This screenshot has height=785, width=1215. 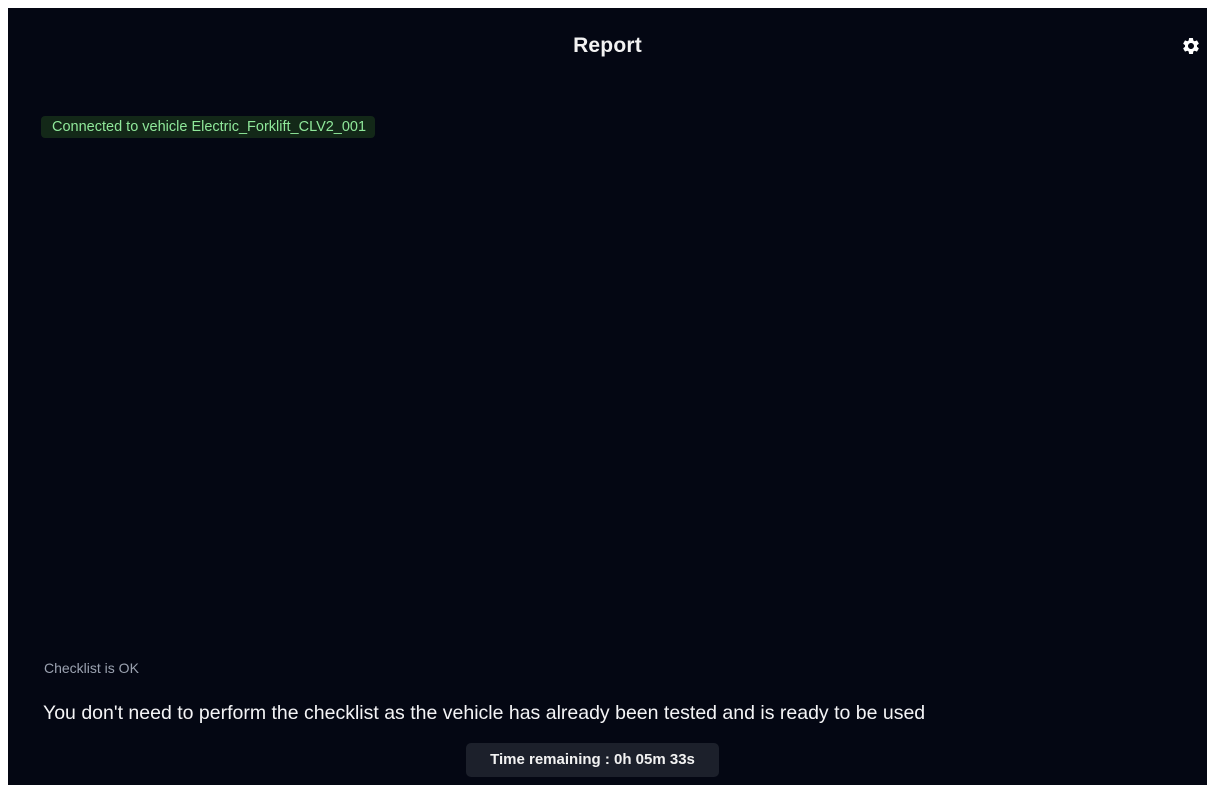 I want to click on gear-icon, so click(x=1191, y=45).